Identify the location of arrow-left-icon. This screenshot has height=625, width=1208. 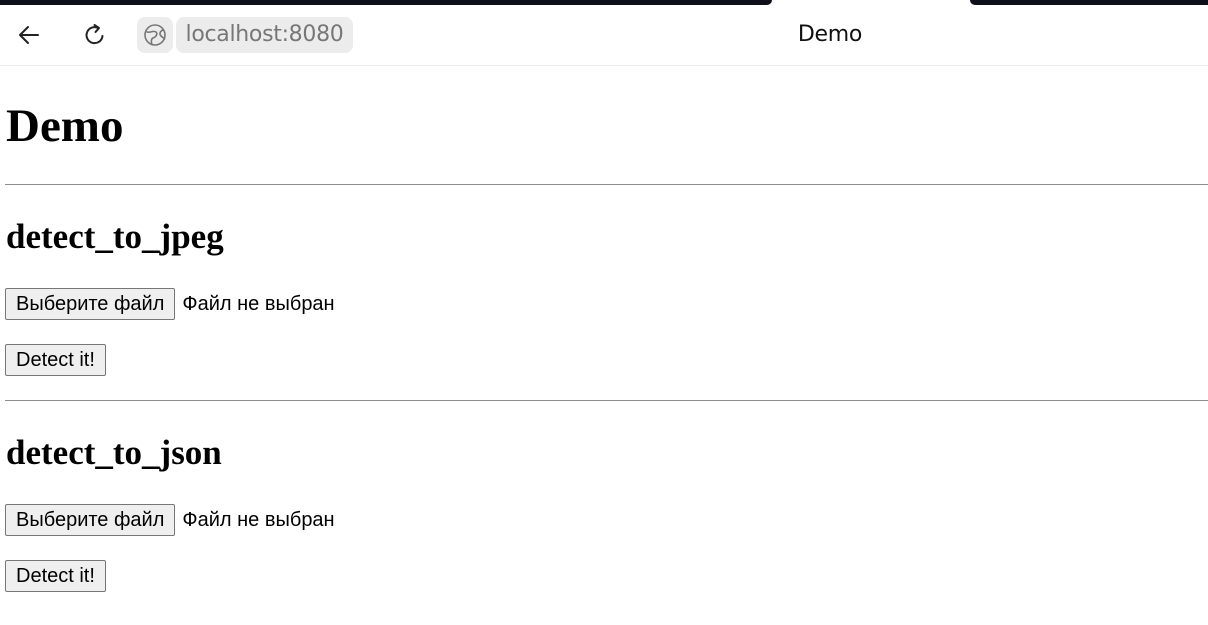
(29, 35).